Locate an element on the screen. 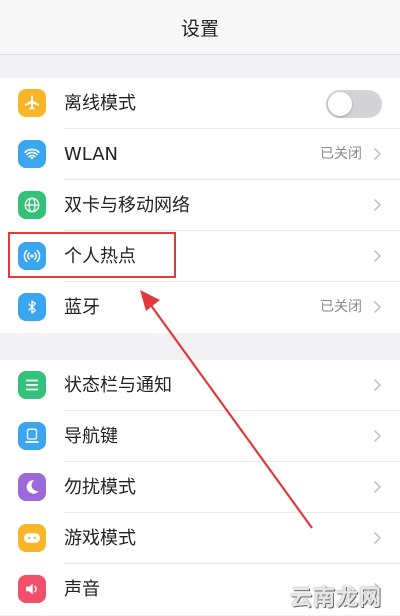 The image size is (400, 616). settings-item-label: 状态栏与通知 is located at coordinates (118, 385).